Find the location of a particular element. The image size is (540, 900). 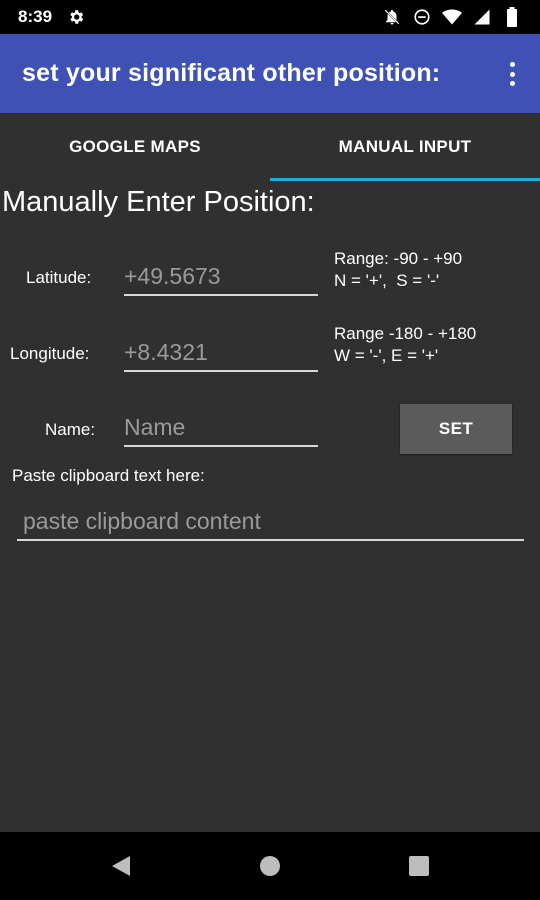

wifi-icon is located at coordinates (452, 17).